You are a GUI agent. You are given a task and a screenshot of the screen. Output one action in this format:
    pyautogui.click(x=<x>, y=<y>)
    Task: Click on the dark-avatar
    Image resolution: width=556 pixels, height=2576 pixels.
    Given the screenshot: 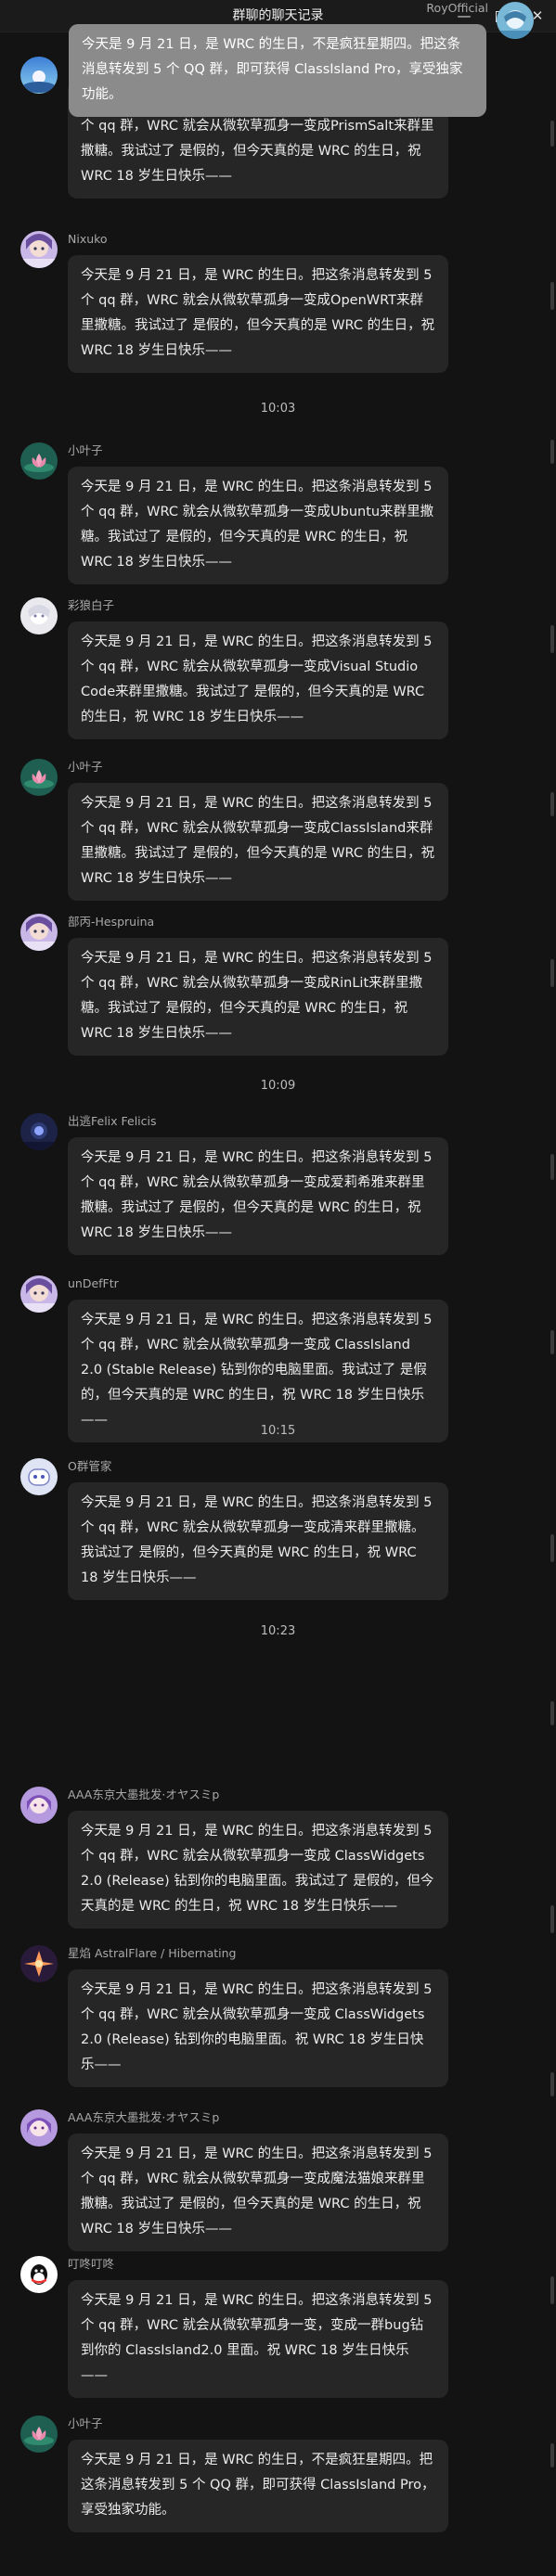 What is the action you would take?
    pyautogui.click(x=39, y=1131)
    